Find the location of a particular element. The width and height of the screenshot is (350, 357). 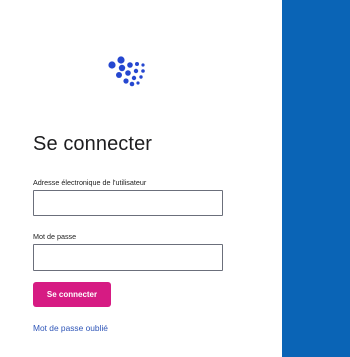

password-field-label: Mot de passe is located at coordinates (55, 236).